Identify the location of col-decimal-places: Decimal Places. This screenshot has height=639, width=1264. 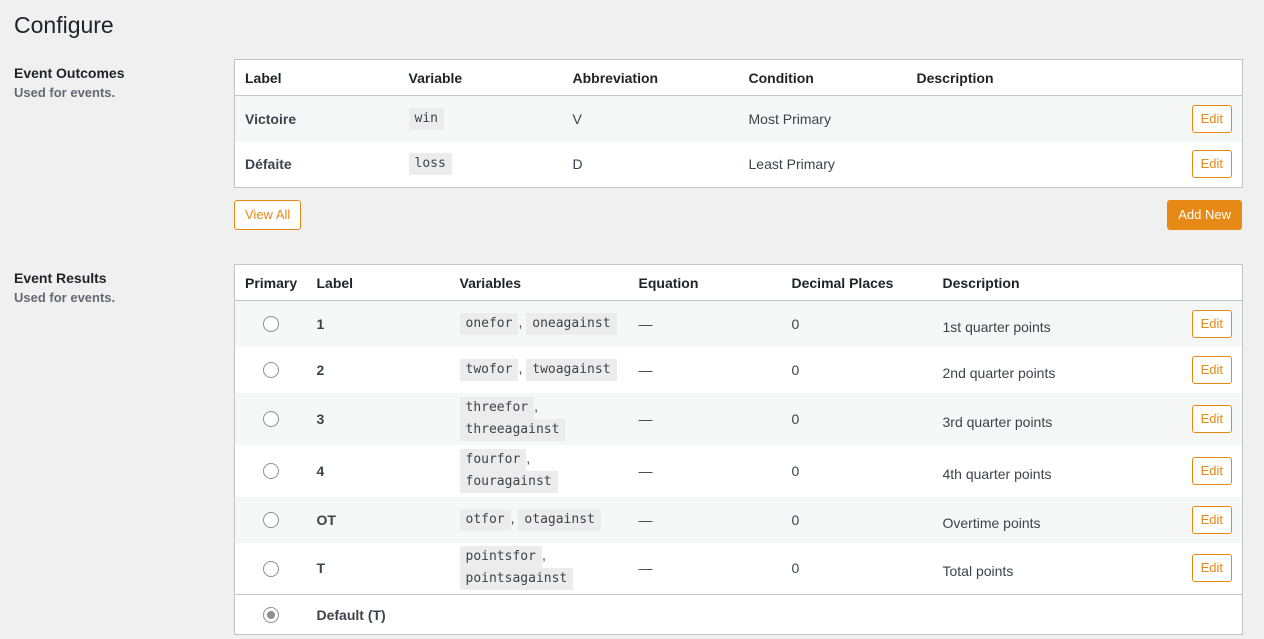
(857, 282).